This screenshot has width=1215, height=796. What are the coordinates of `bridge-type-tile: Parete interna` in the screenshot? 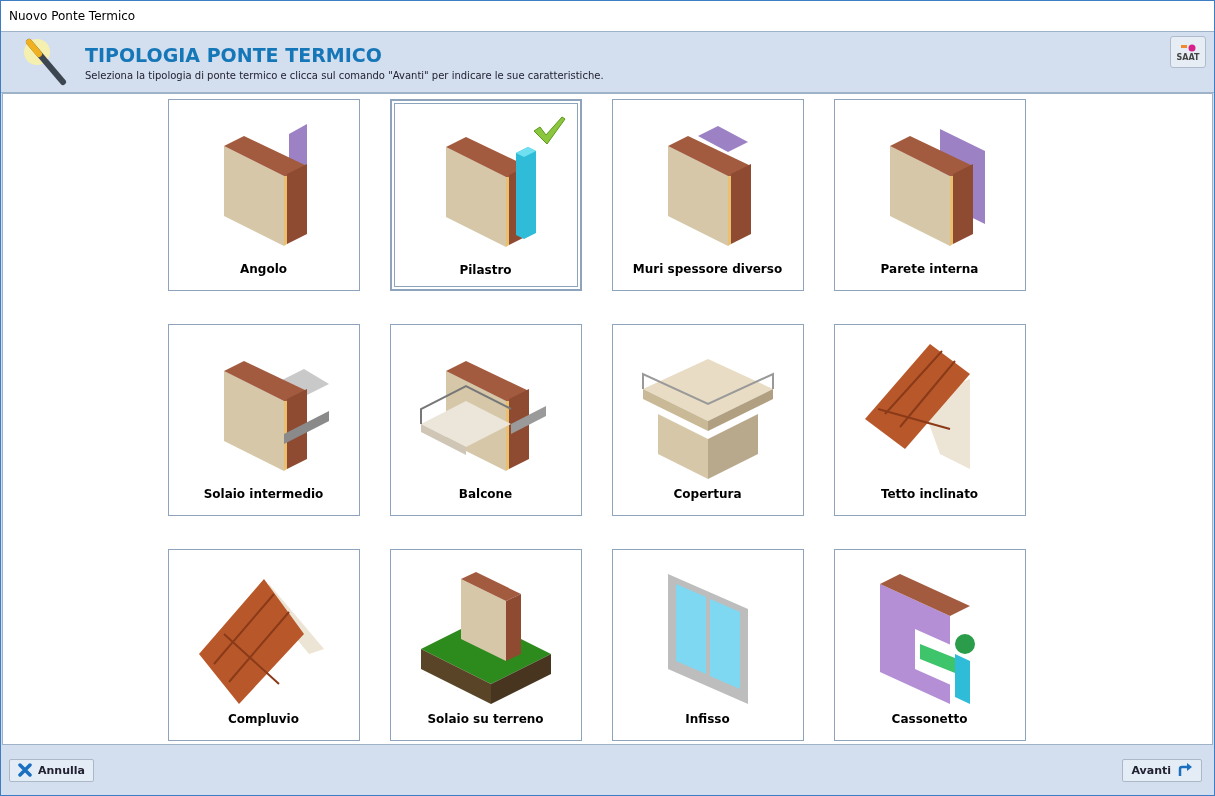 It's located at (929, 195).